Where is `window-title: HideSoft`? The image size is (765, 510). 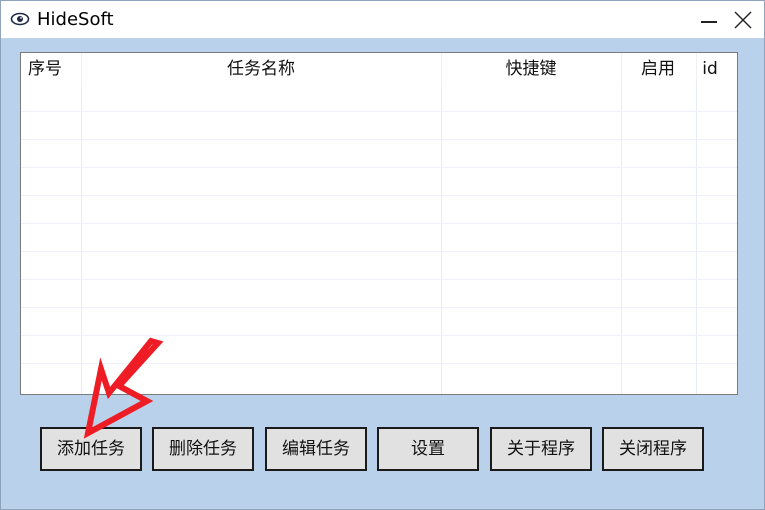 window-title: HideSoft is located at coordinates (75, 19).